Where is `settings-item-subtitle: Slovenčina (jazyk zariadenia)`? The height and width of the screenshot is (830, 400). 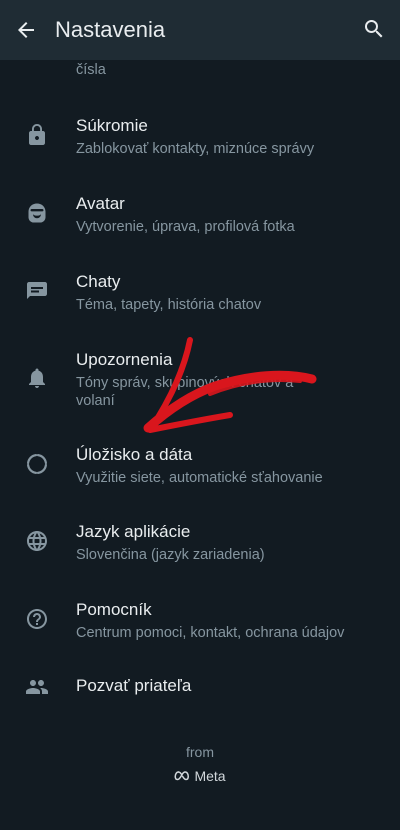 settings-item-subtitle: Slovenčina (jazyk zariadenia) is located at coordinates (170, 555).